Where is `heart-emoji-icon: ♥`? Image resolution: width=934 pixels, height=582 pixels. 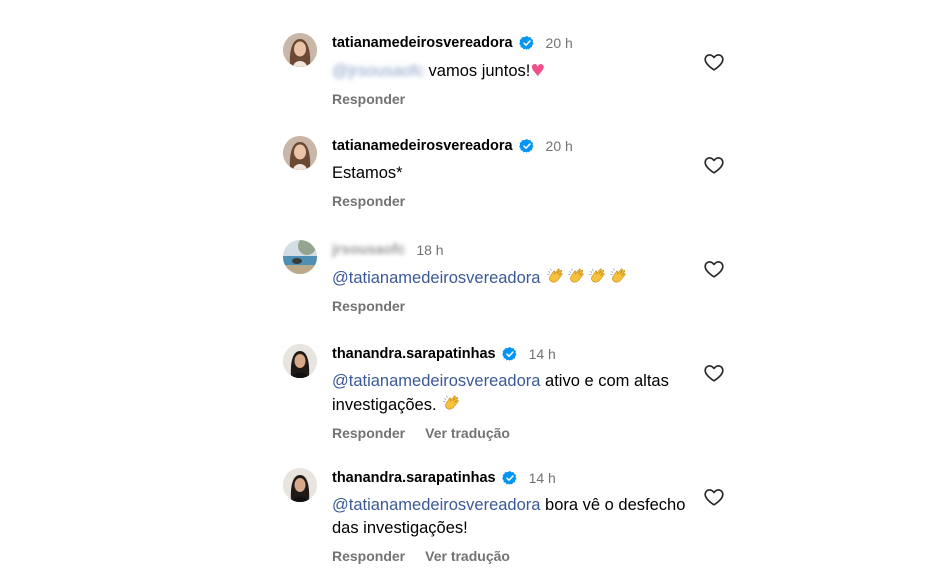 heart-emoji-icon: ♥ is located at coordinates (538, 70).